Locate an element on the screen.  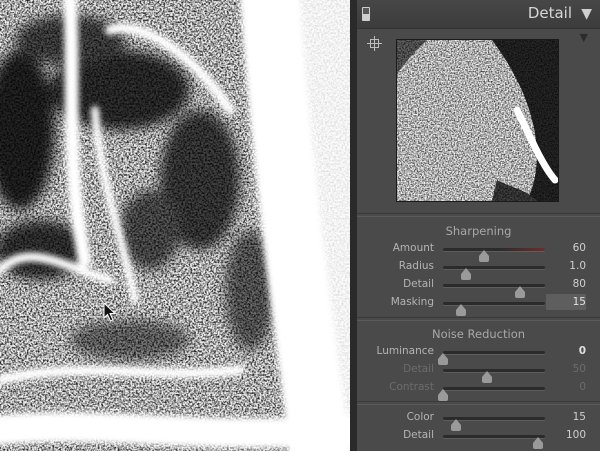
slider-row-luminance: Luminance 0 is located at coordinates (478, 354).